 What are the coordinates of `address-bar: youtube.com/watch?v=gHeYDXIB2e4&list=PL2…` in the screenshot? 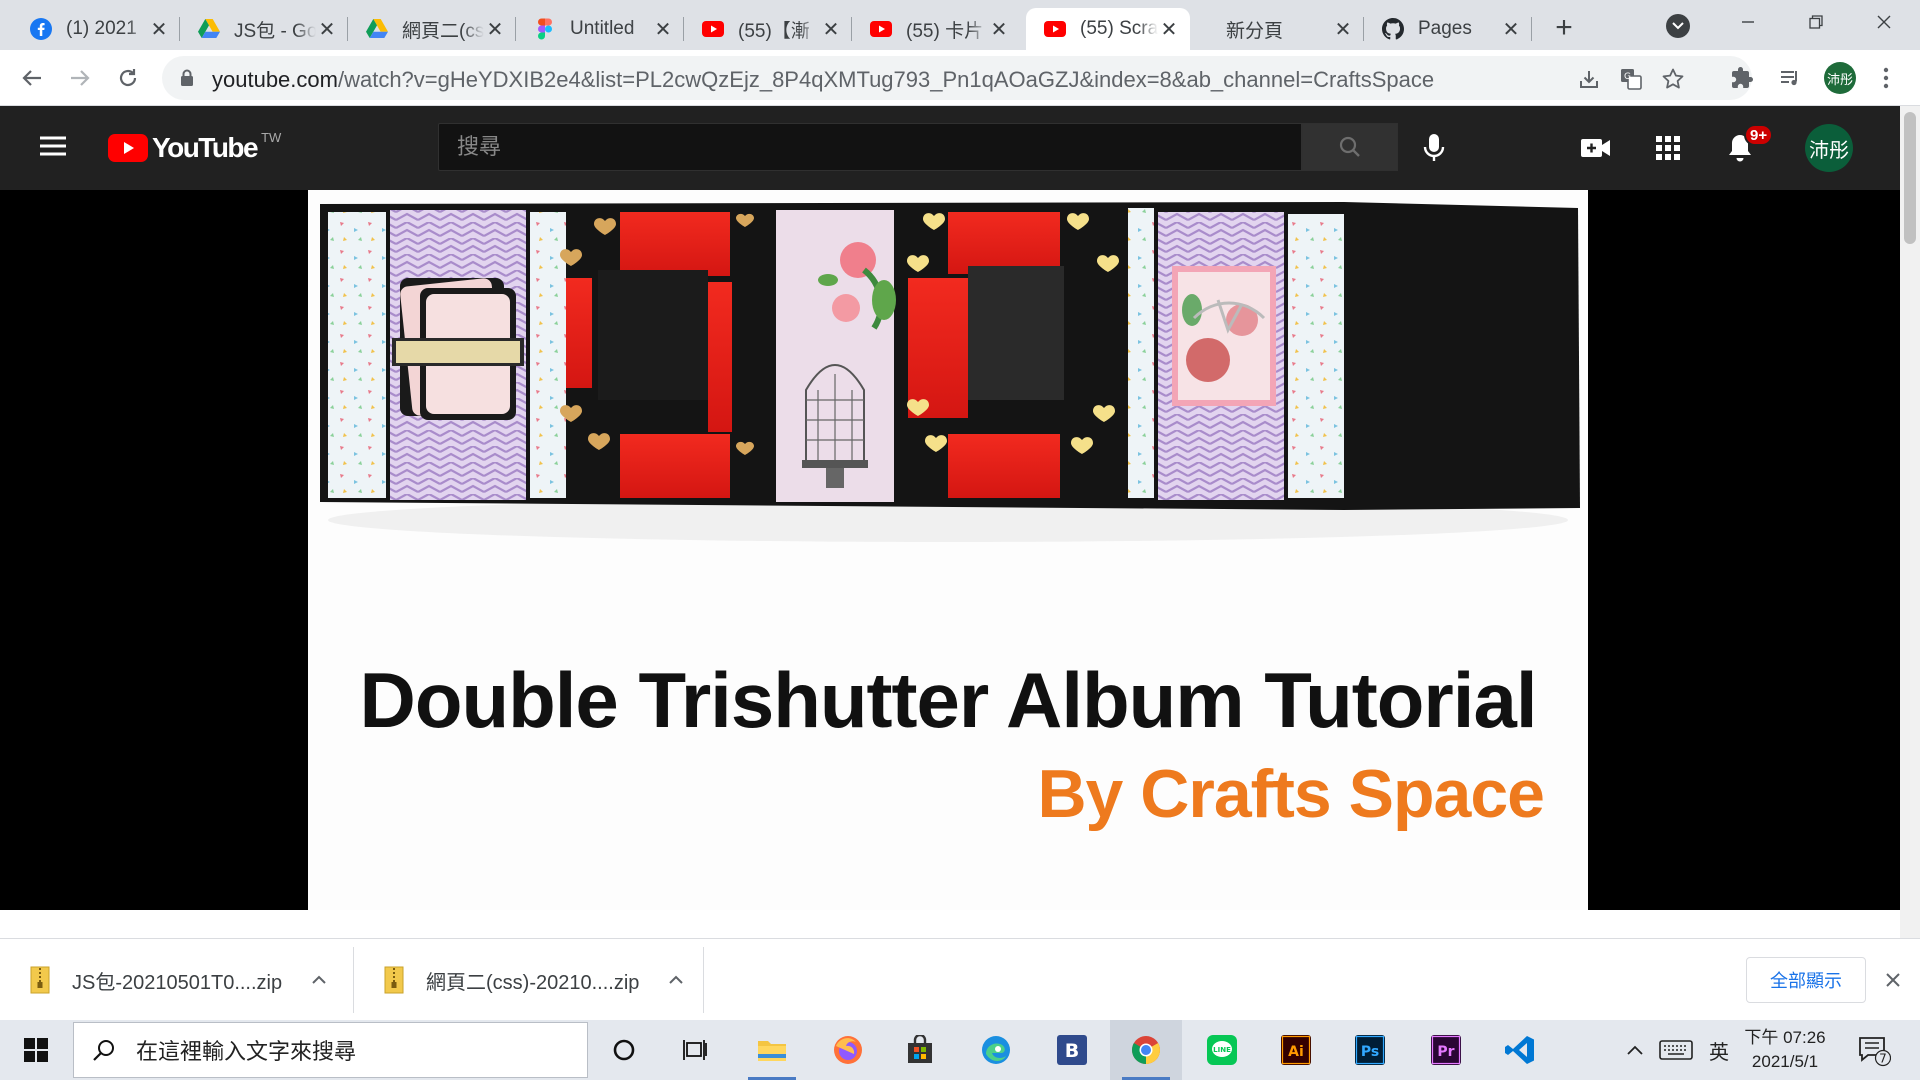 It's located at (957, 78).